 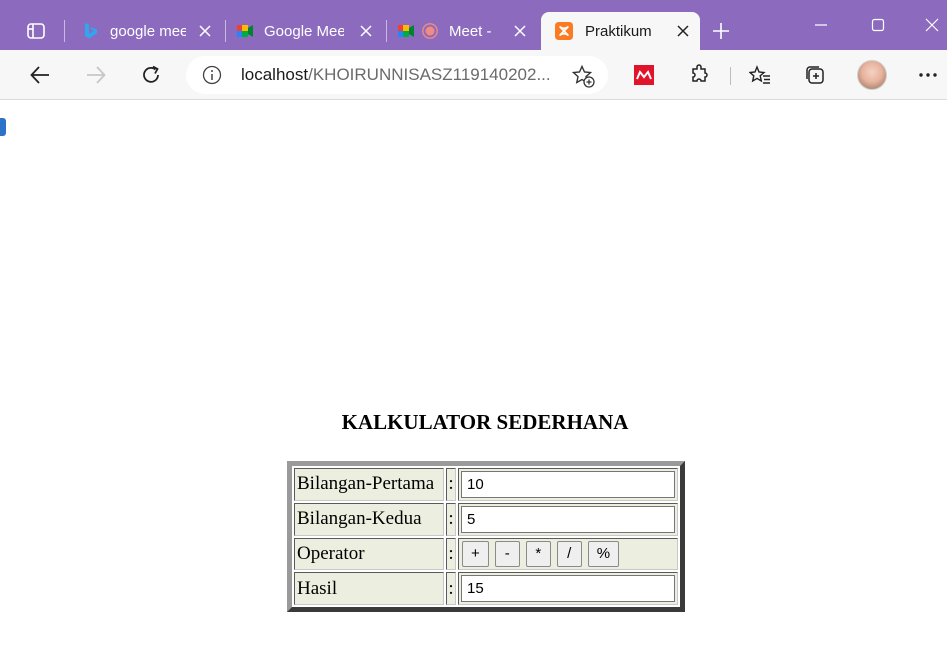 I want to click on result-input, so click(x=568, y=589).